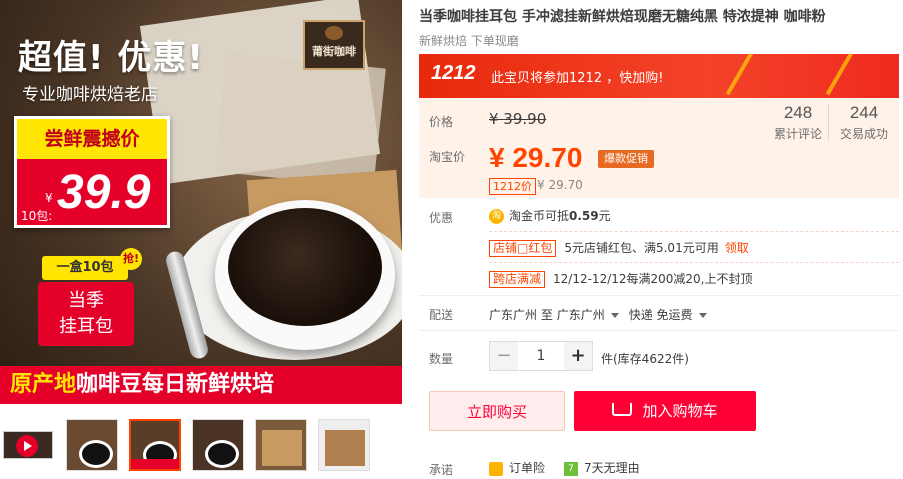 The width and height of the screenshot is (903, 479). What do you see at coordinates (660, 315) in the screenshot?
I see `shipping-method: 快递 免运费` at bounding box center [660, 315].